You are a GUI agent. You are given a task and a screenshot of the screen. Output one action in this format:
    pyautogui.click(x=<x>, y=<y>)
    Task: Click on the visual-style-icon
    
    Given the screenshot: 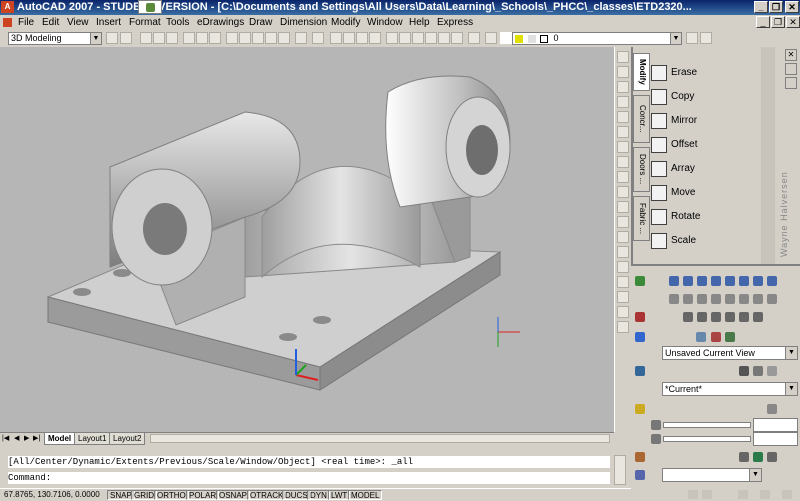 What is the action you would take?
    pyautogui.click(x=640, y=371)
    